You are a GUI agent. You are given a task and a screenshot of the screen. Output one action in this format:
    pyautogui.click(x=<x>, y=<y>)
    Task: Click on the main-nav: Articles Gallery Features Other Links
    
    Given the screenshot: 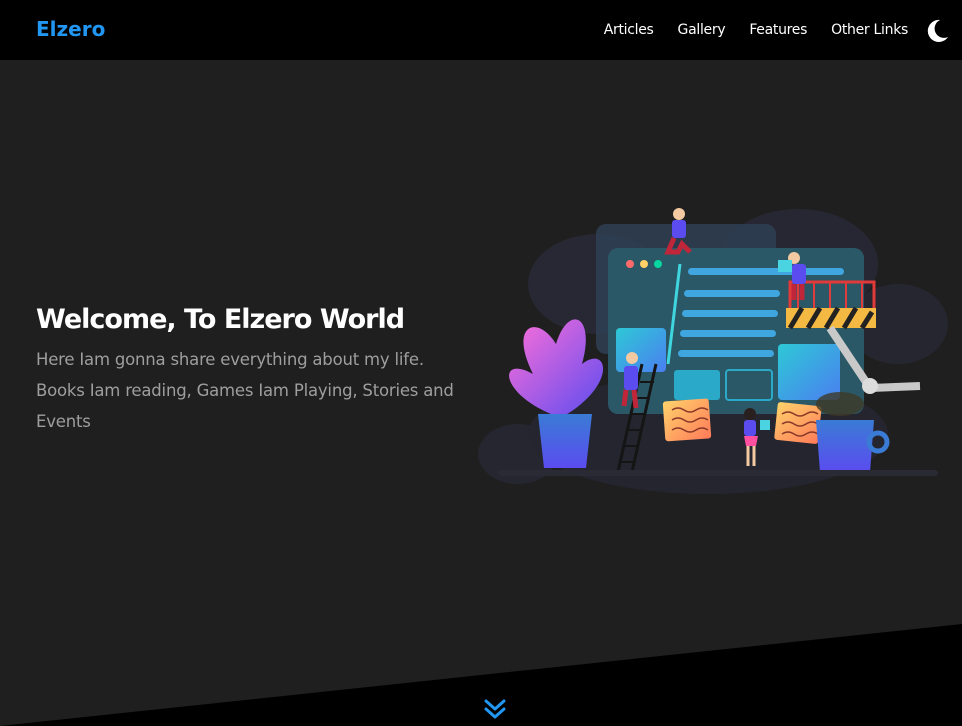 What is the action you would take?
    pyautogui.click(x=756, y=30)
    